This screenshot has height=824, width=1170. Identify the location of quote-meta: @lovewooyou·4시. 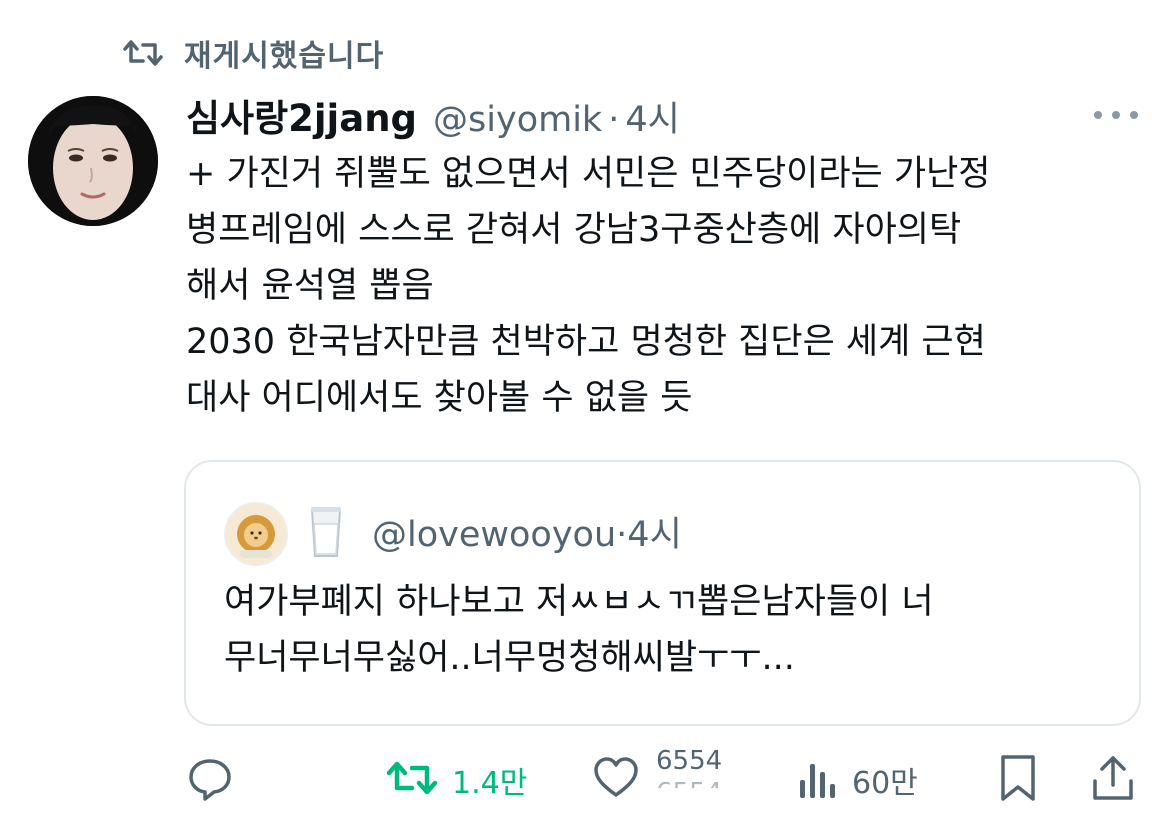
(527, 531).